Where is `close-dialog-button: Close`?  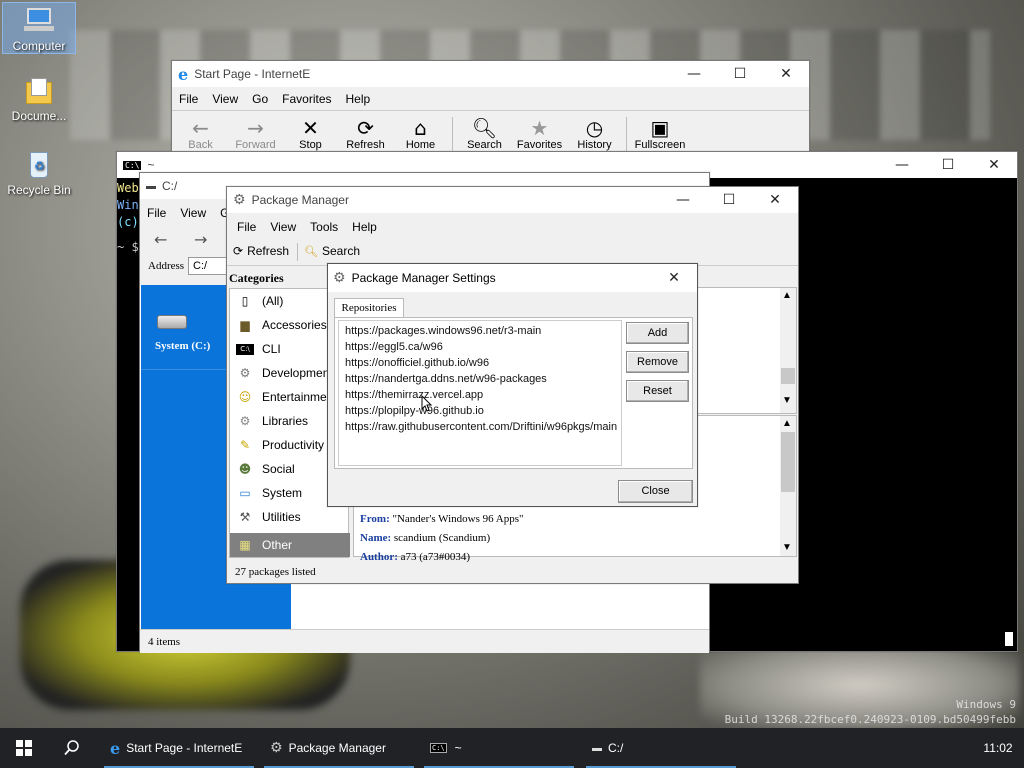 close-dialog-button: Close is located at coordinates (655, 491).